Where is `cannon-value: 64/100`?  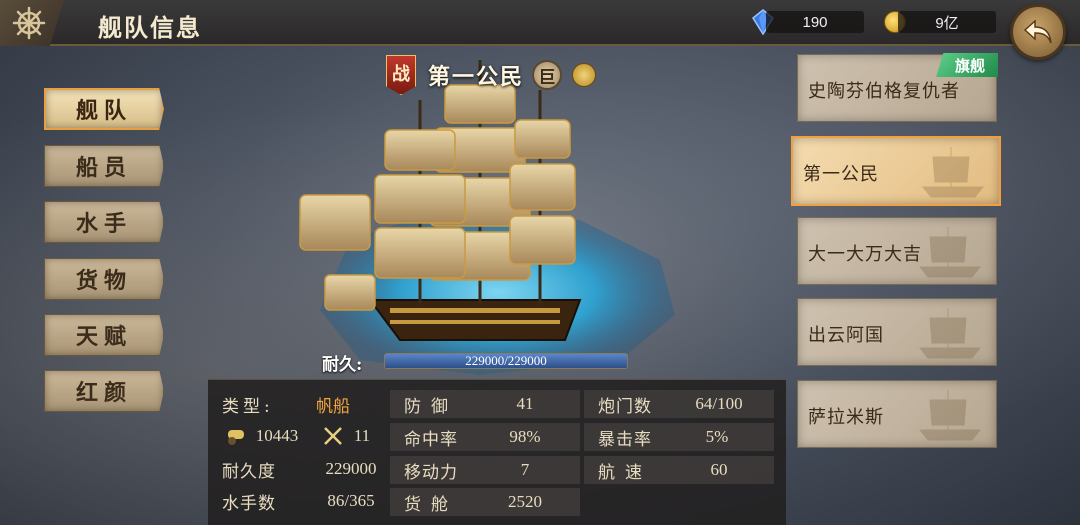
cannon-value: 64/100 is located at coordinates (719, 403).